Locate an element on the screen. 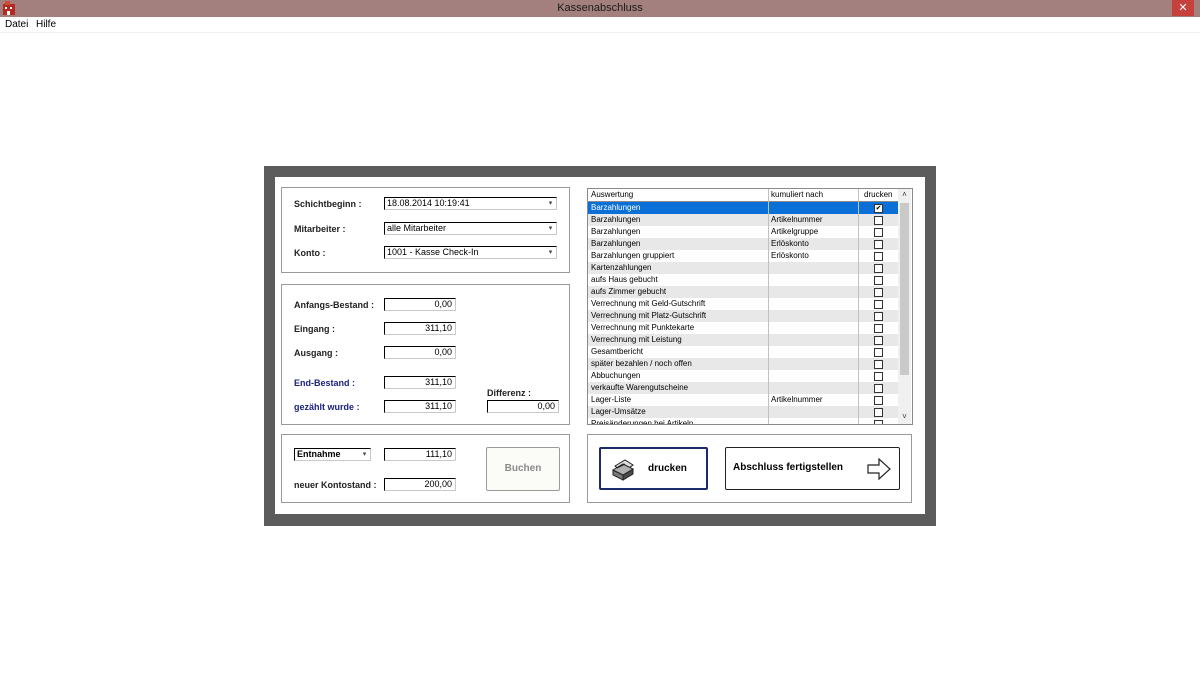 The width and height of the screenshot is (1200, 675). gezaehlt-value: 311,10 is located at coordinates (438, 406).